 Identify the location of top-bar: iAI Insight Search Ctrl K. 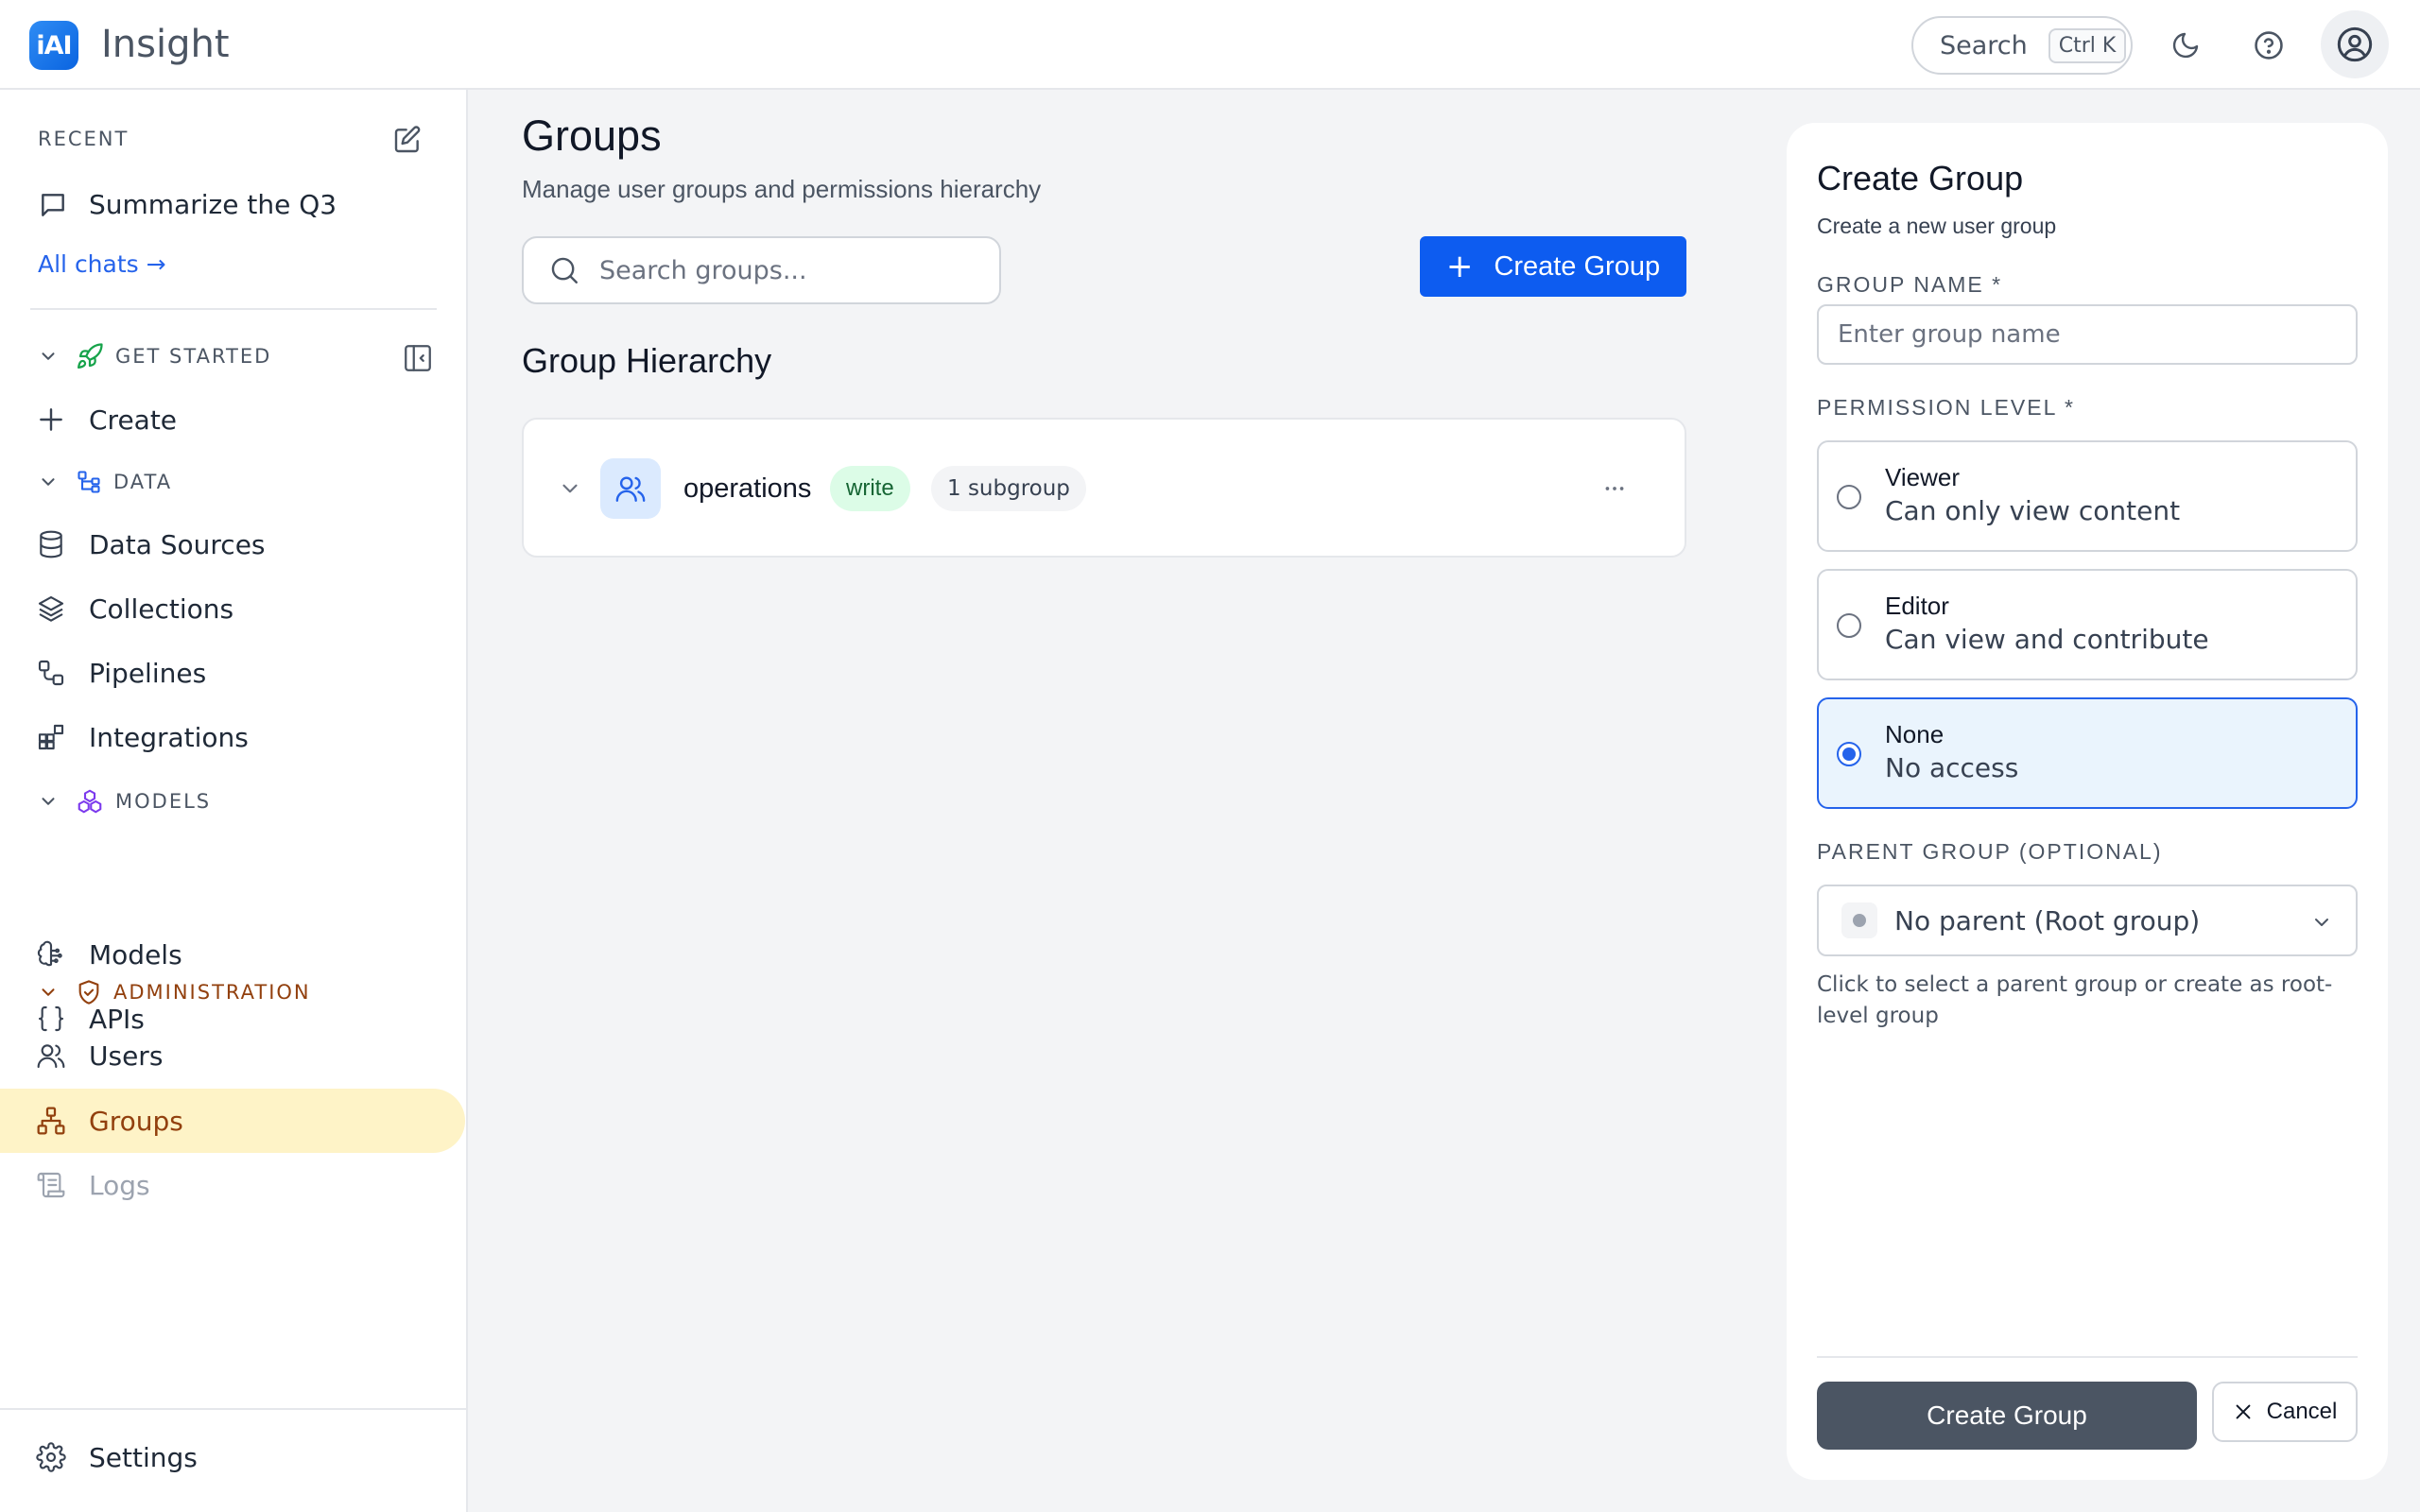
(1210, 45).